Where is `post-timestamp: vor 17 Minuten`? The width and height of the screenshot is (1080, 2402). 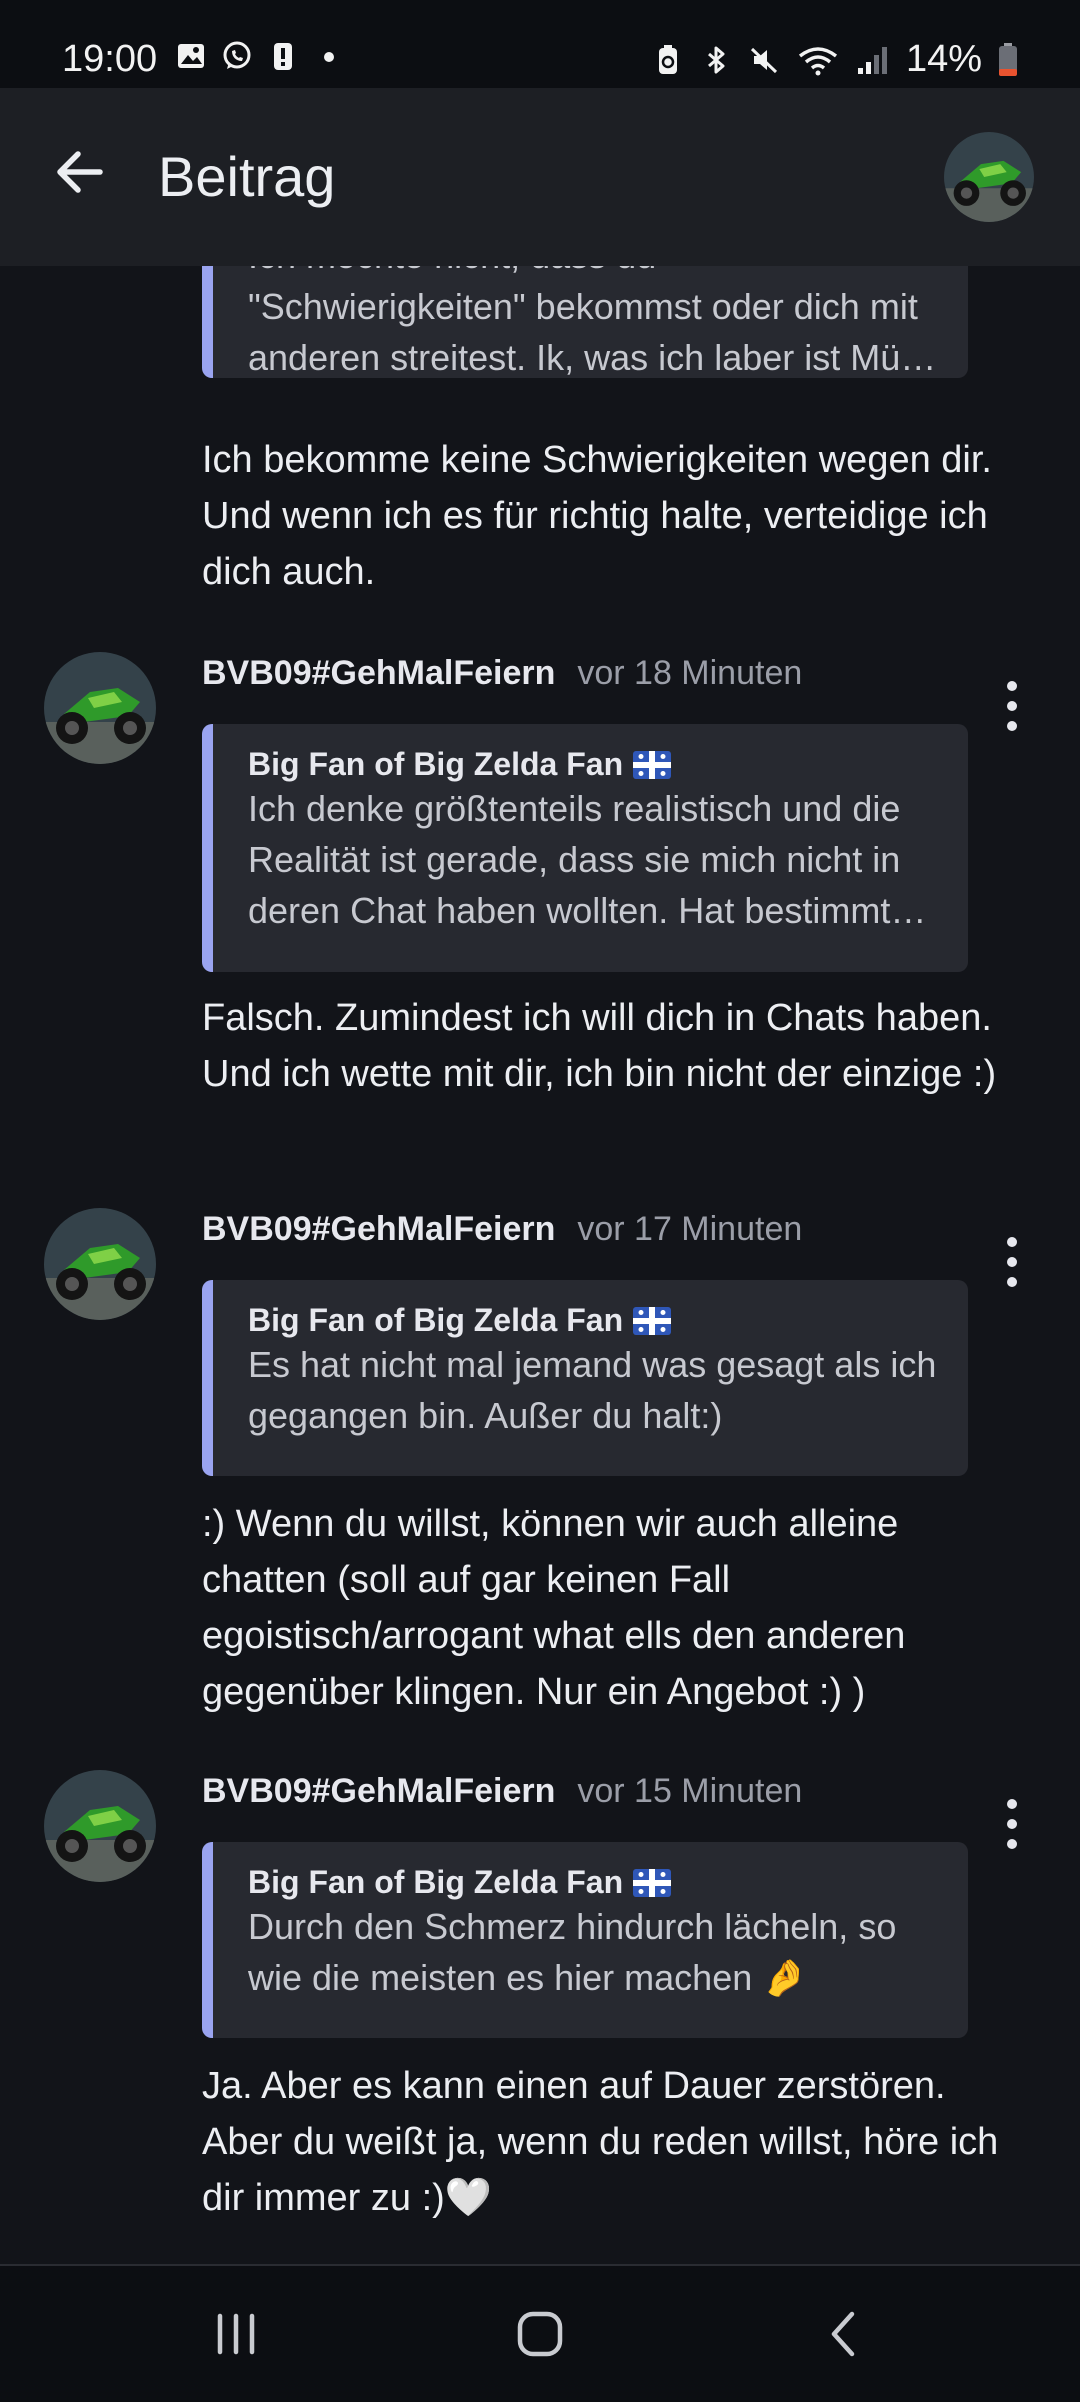 post-timestamp: vor 17 Minuten is located at coordinates (690, 1229).